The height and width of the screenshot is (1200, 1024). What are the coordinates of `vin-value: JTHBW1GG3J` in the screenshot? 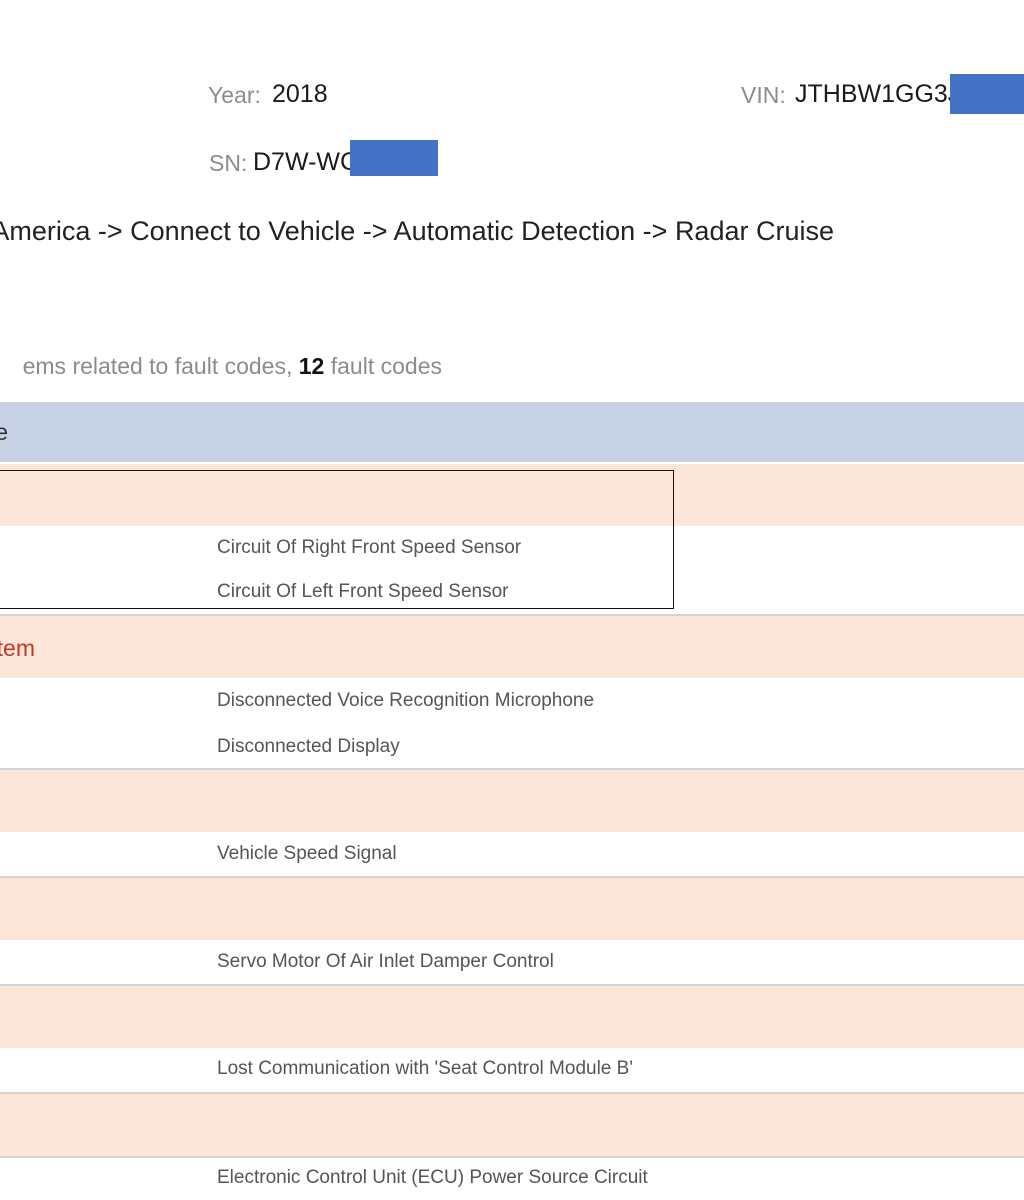 It's located at (878, 94).